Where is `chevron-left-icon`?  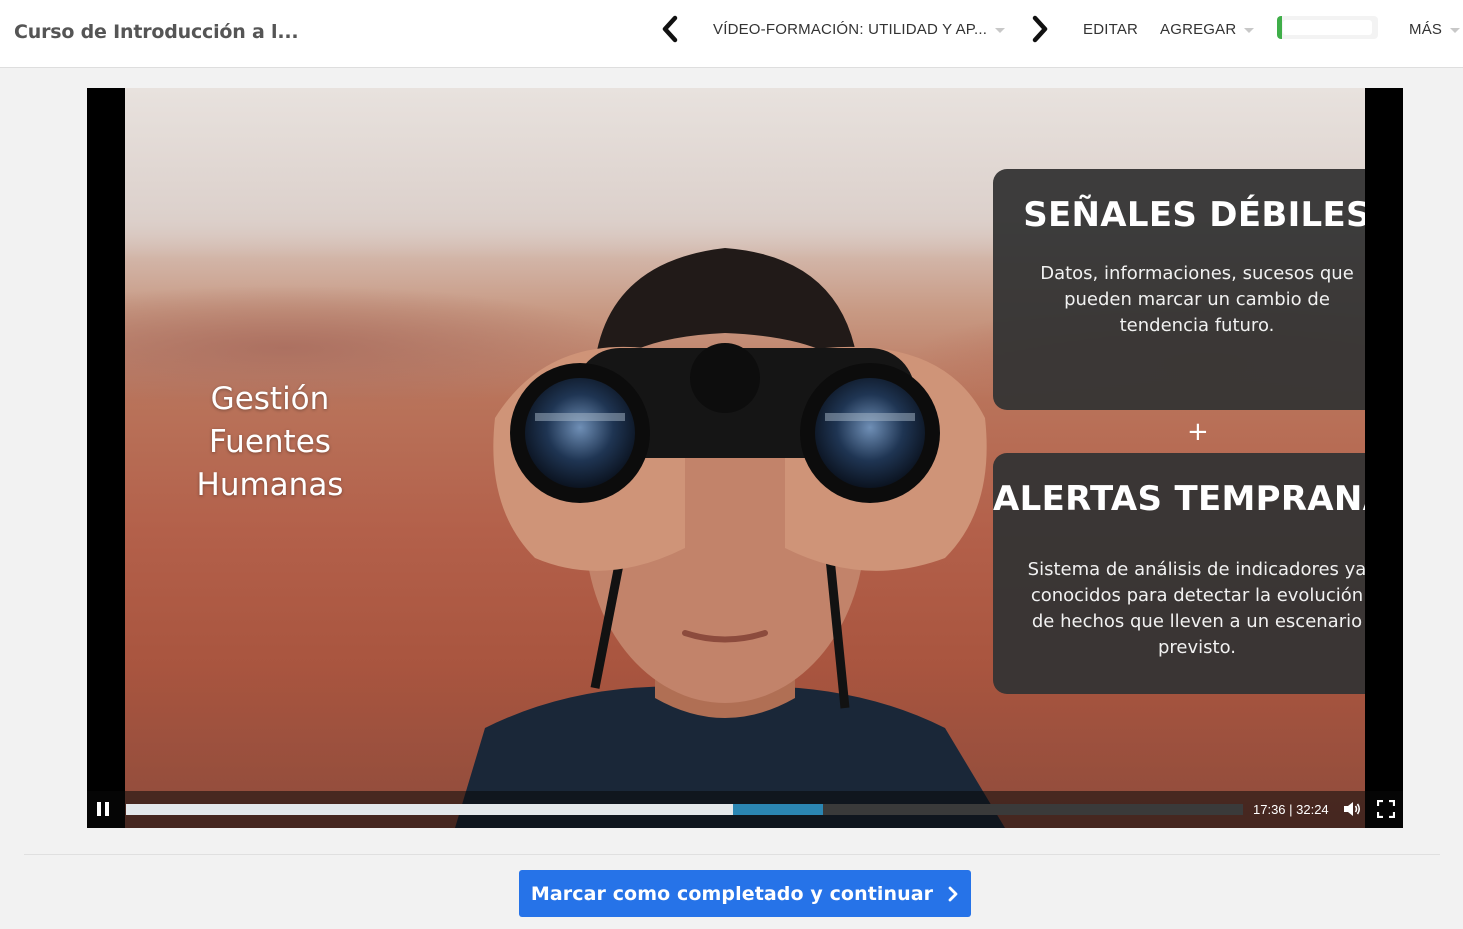 chevron-left-icon is located at coordinates (670, 29).